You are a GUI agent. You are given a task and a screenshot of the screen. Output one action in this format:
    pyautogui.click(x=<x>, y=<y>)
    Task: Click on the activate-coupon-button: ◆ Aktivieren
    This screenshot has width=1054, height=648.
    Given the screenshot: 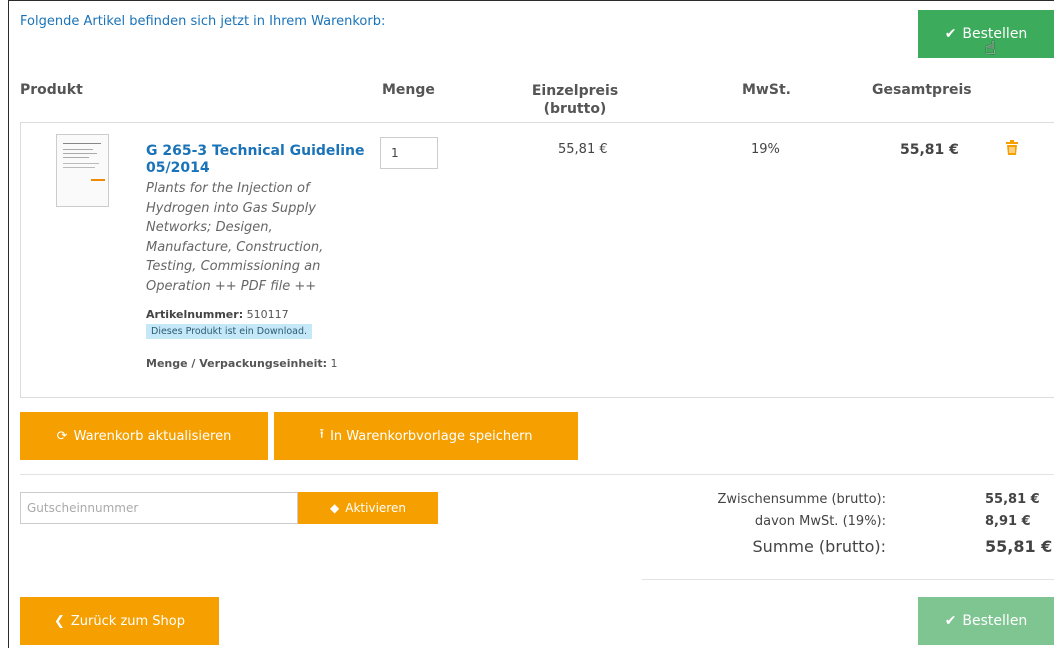 What is the action you would take?
    pyautogui.click(x=368, y=508)
    